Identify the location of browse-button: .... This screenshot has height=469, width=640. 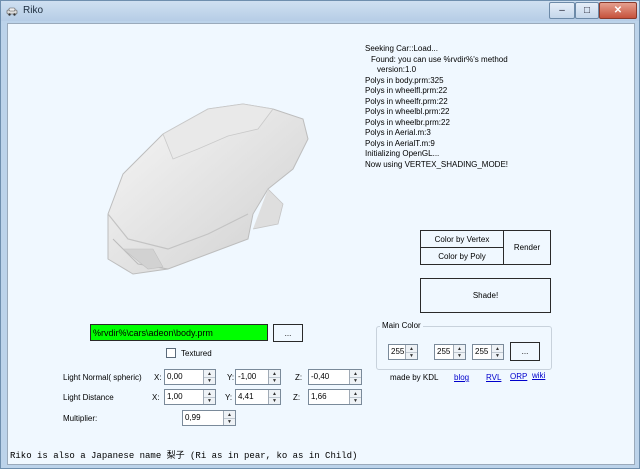
(288, 333).